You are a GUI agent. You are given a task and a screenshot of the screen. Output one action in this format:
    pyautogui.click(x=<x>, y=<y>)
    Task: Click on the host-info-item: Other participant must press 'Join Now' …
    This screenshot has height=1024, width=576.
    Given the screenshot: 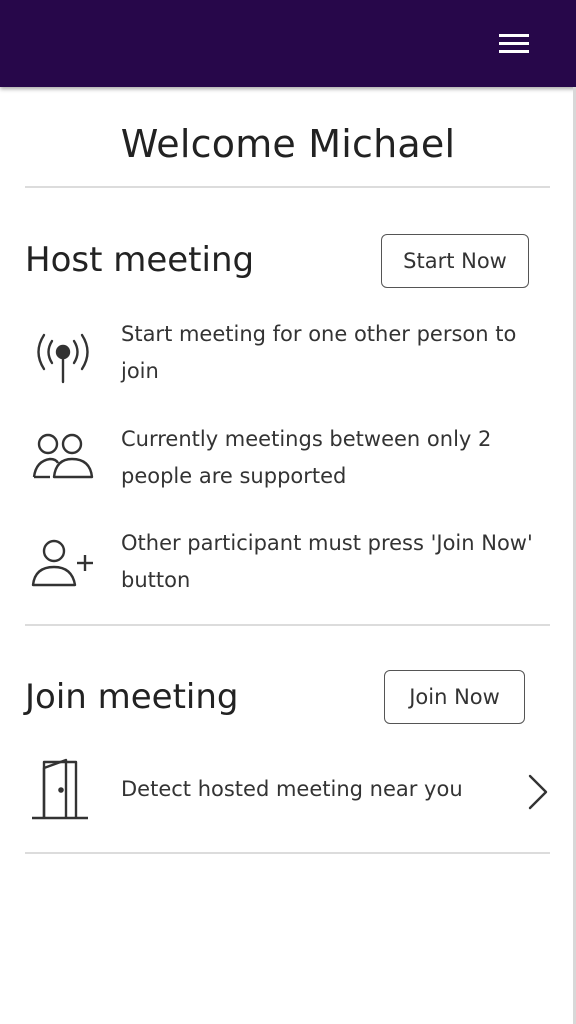 What is the action you would take?
    pyautogui.click(x=290, y=561)
    